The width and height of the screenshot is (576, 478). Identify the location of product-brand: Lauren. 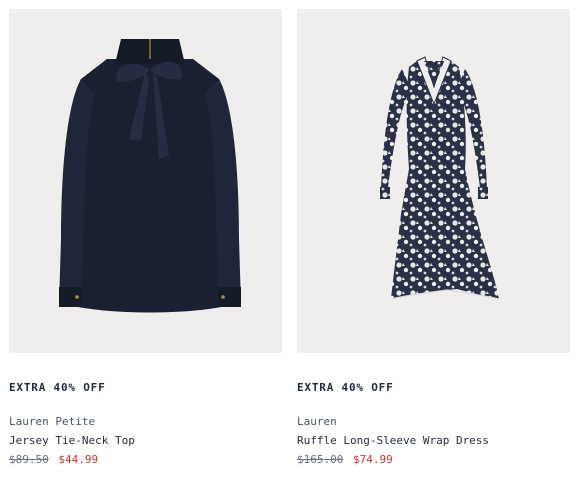
(317, 421).